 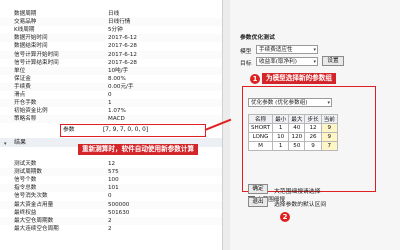 I want to click on param-table-cell: SHORT, so click(x=260, y=128).